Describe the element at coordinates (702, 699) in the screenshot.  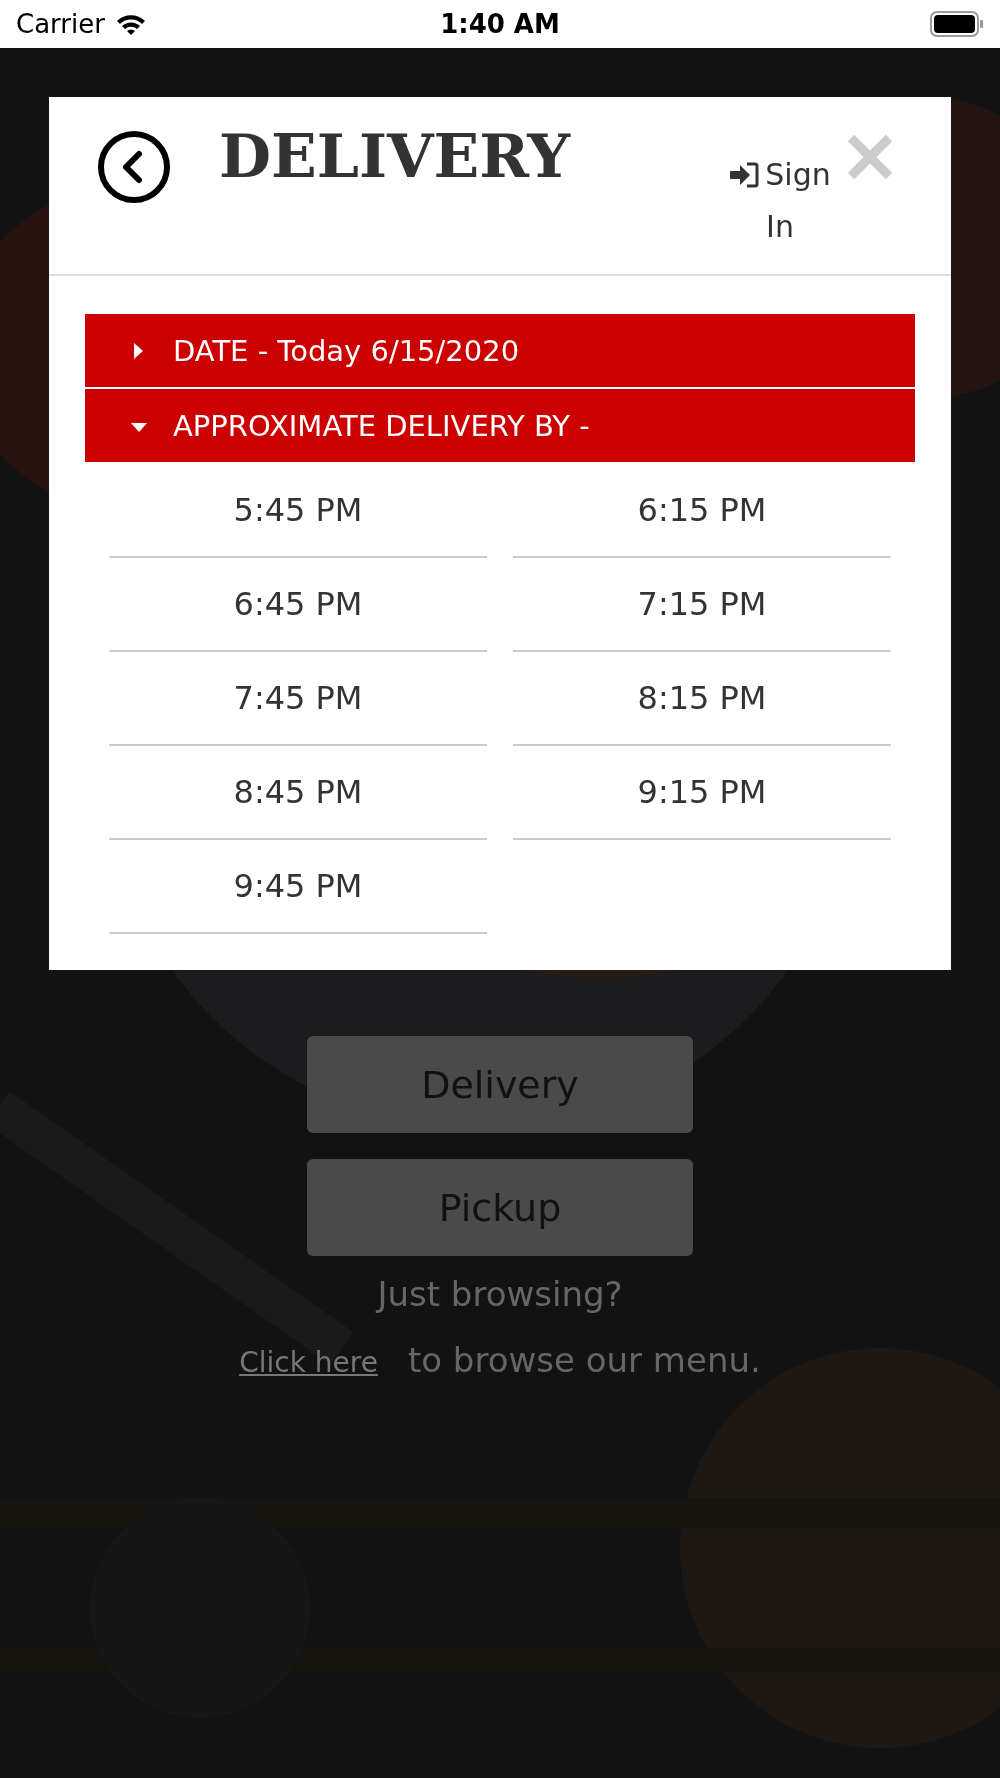
I see `time-option: 8:15 PM` at that location.